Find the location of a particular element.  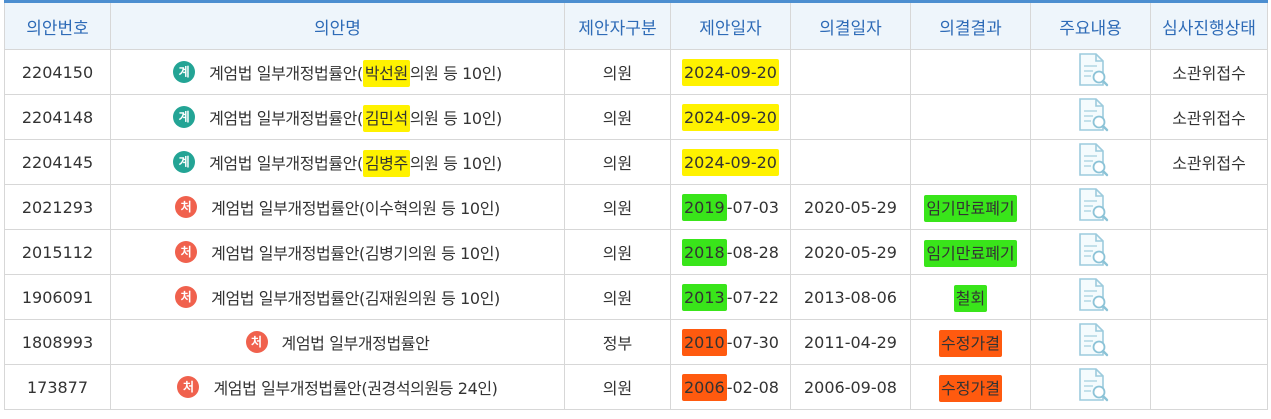

decision-result-highlight: 철회 is located at coordinates (970, 298).